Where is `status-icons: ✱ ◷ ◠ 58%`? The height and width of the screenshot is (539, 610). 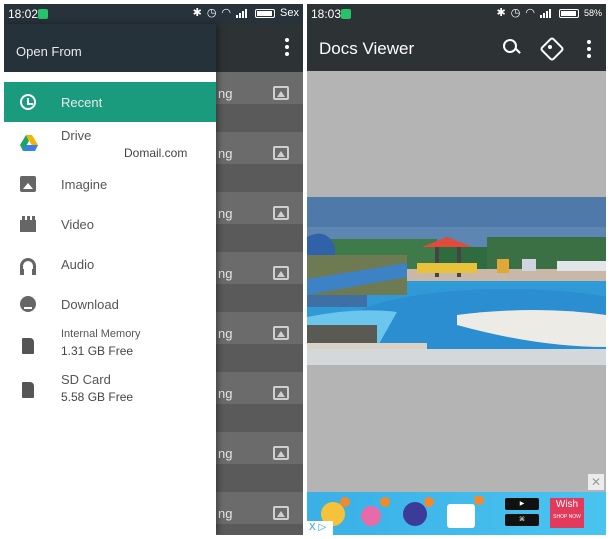
status-icons: ✱ ◷ ◠ 58% is located at coordinates (549, 13).